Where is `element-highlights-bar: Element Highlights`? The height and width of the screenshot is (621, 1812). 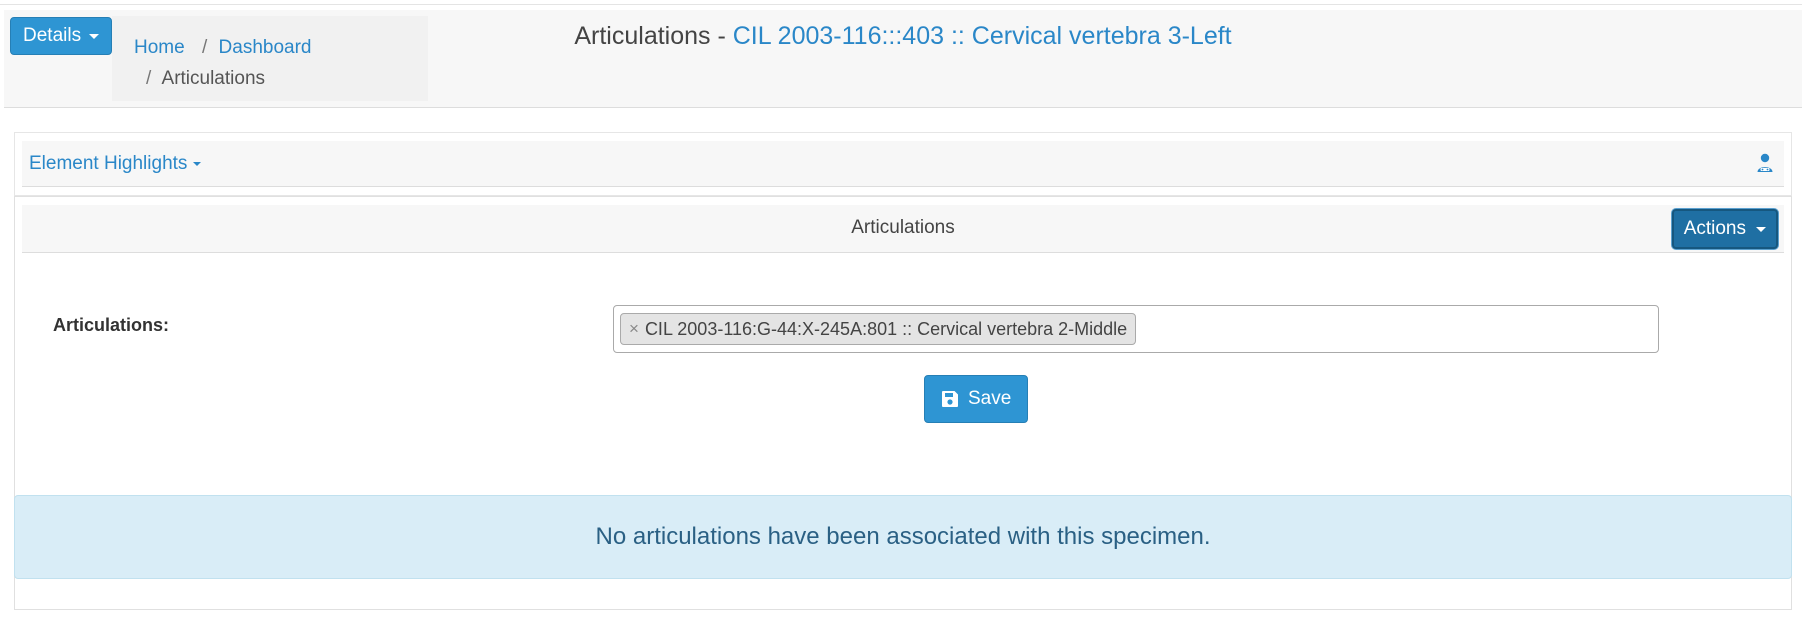 element-highlights-bar: Element Highlights is located at coordinates (903, 164).